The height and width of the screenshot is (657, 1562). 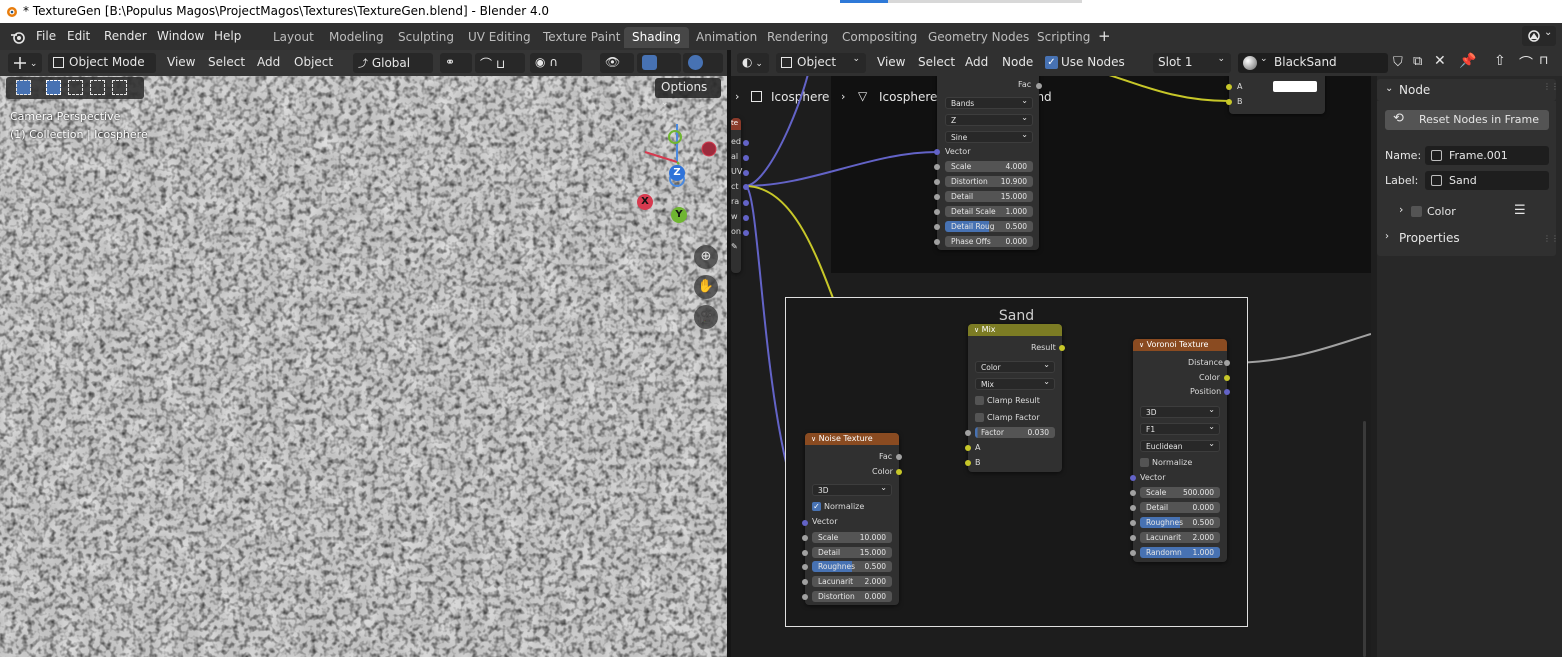 What do you see at coordinates (989, 136) in the screenshot?
I see `wave-profile-dropdown: Sine` at bounding box center [989, 136].